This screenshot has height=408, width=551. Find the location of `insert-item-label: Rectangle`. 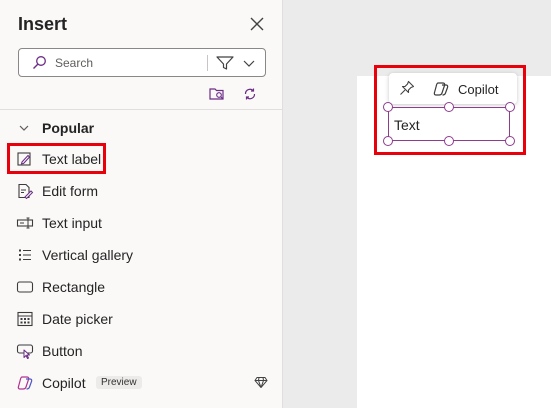

insert-item-label: Rectangle is located at coordinates (74, 287).